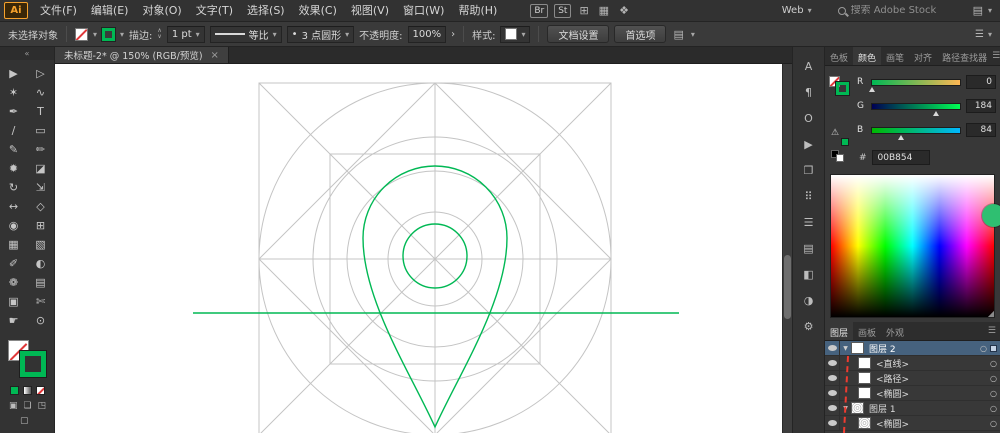 The image size is (1000, 433). I want to click on style-dropdown: ▾, so click(515, 34).